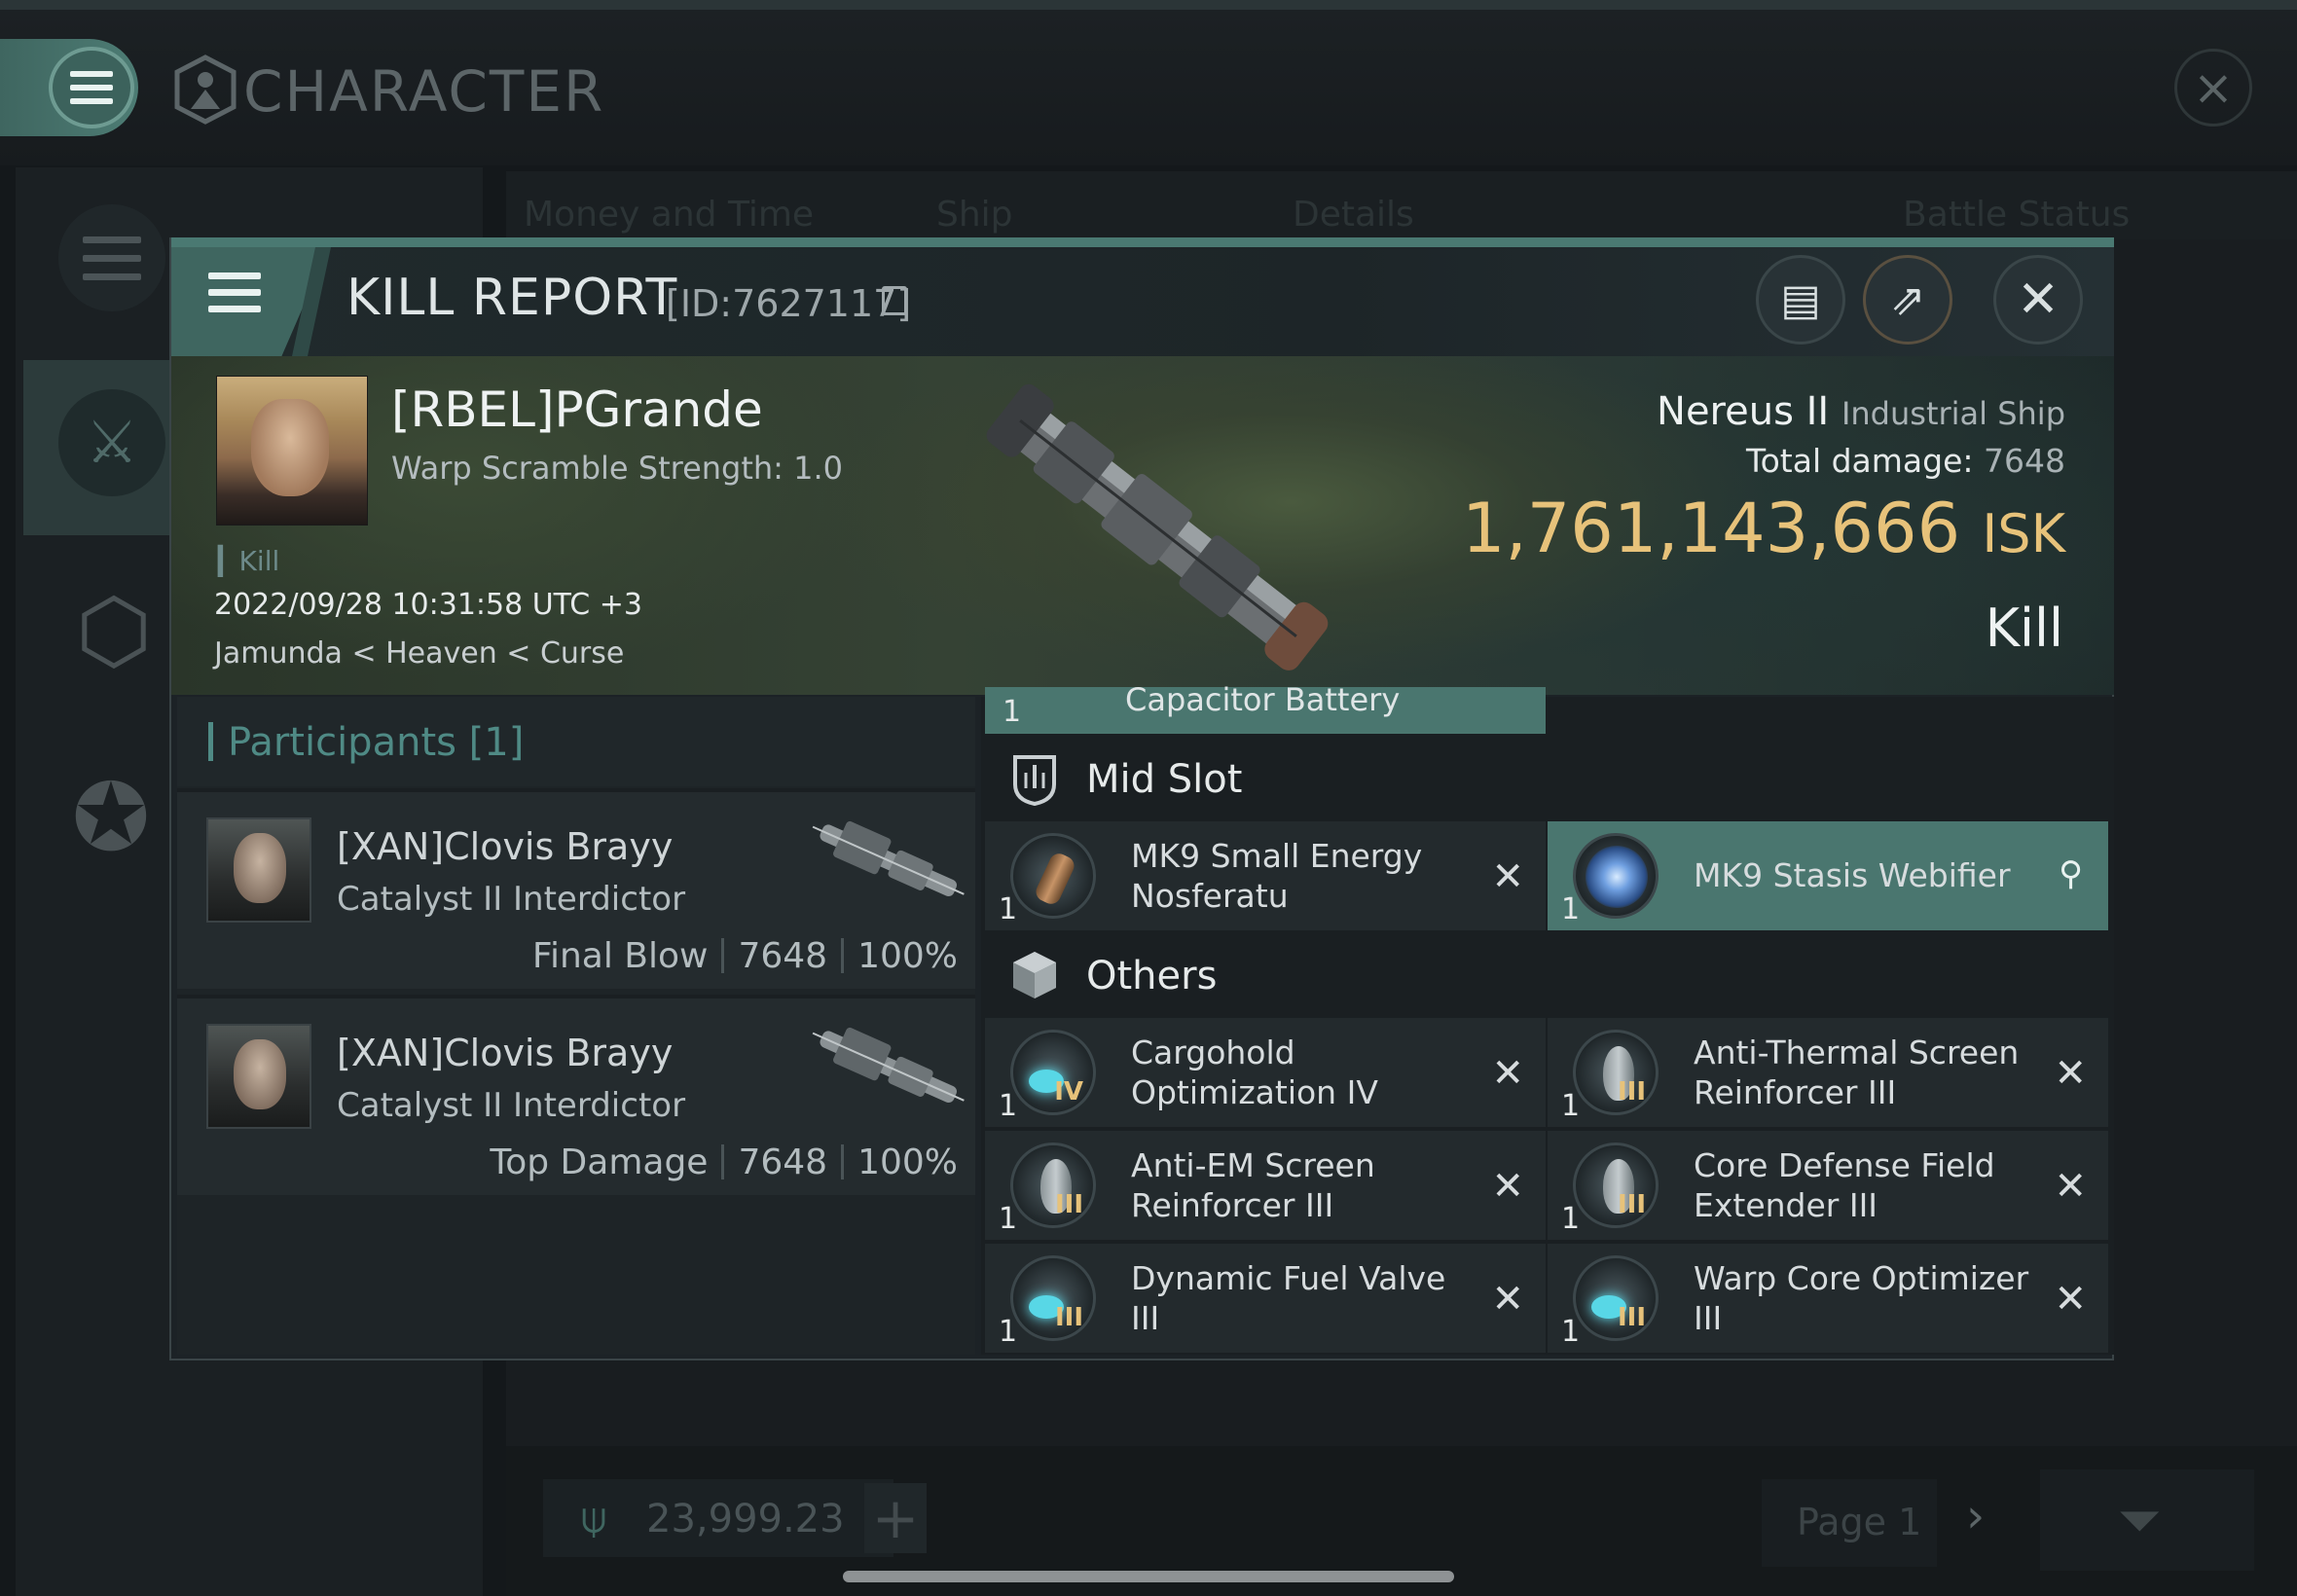 The height and width of the screenshot is (1596, 2297). I want to click on ship-name-label: Nereus II, so click(1743, 412).